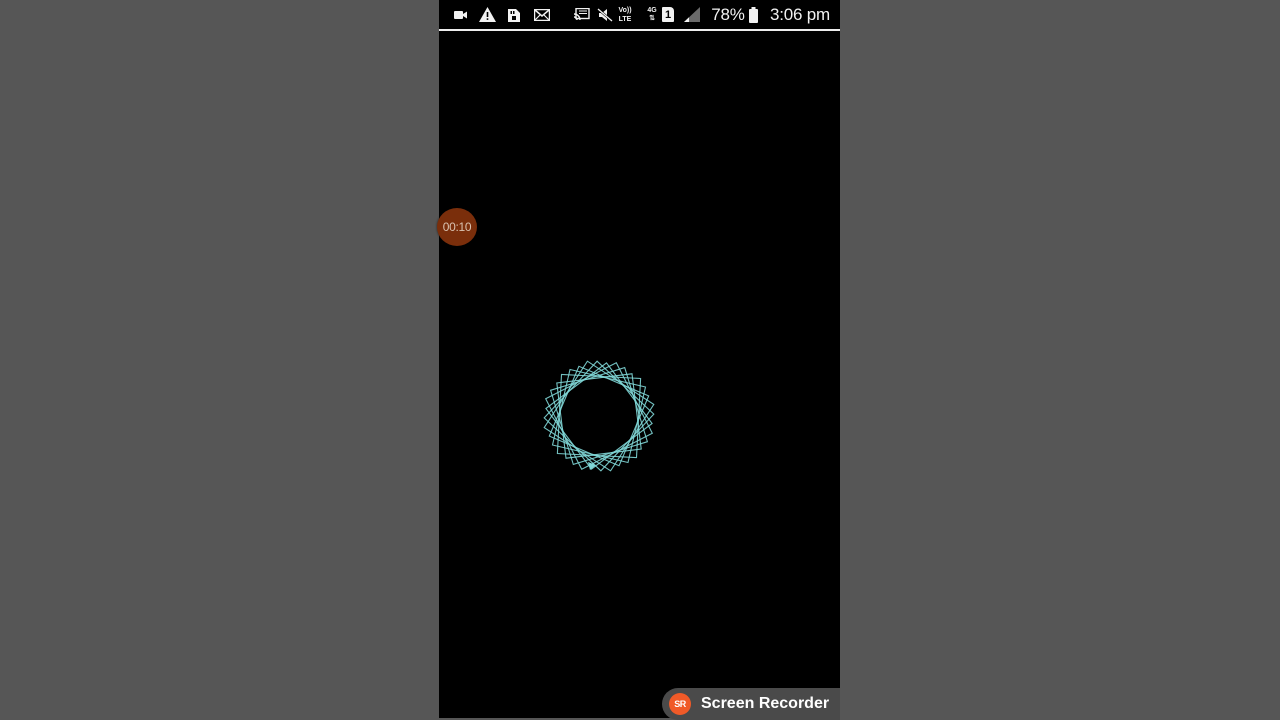 The width and height of the screenshot is (1280, 720). I want to click on screen-recorder-watermark: SR Screen Recorder, so click(751, 704).